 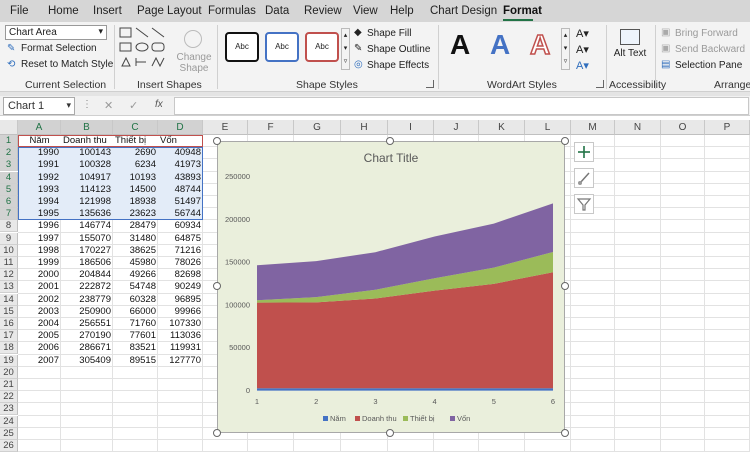 I want to click on table-cell: 89515, so click(x=135, y=361).